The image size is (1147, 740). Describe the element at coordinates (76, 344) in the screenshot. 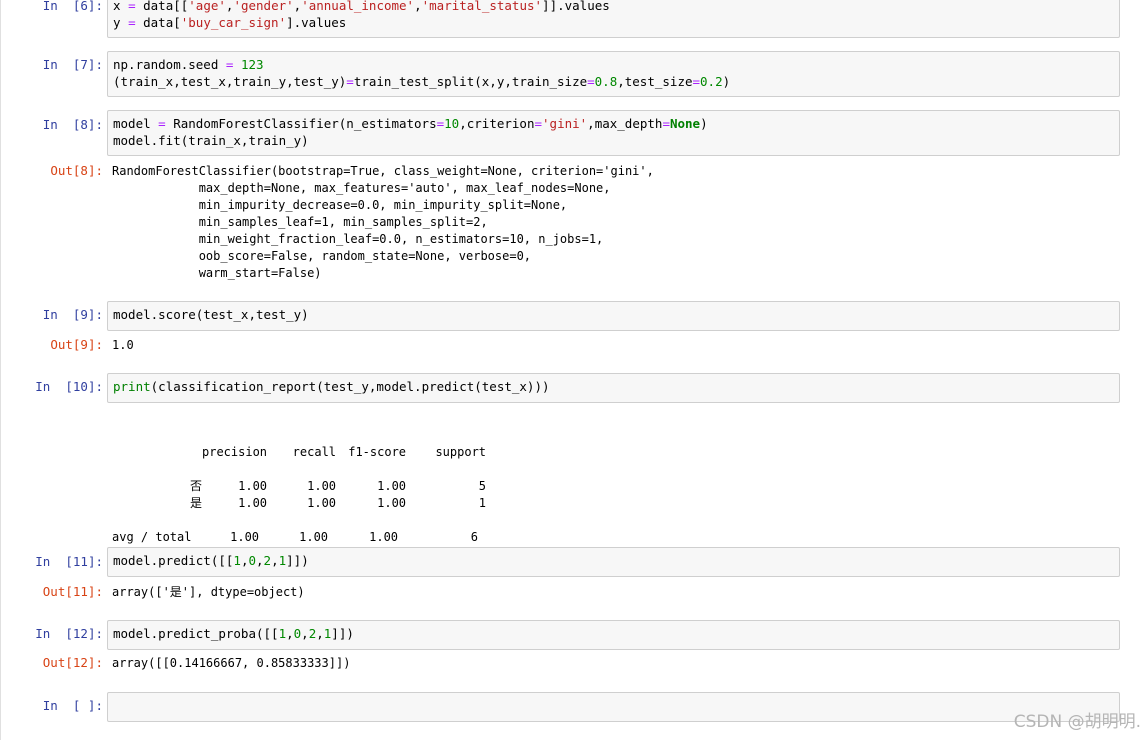

I see `output-prompt: Out[9]:` at that location.